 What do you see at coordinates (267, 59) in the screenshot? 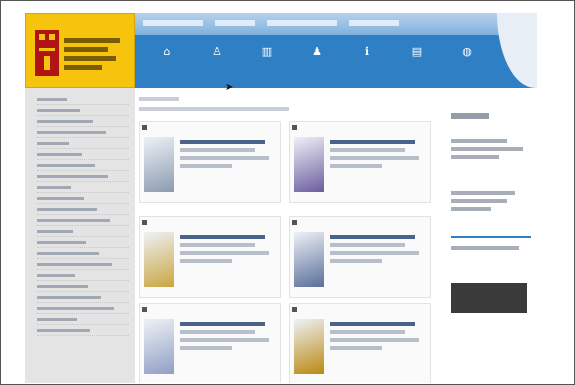
I see `nav-item: ▥` at bounding box center [267, 59].